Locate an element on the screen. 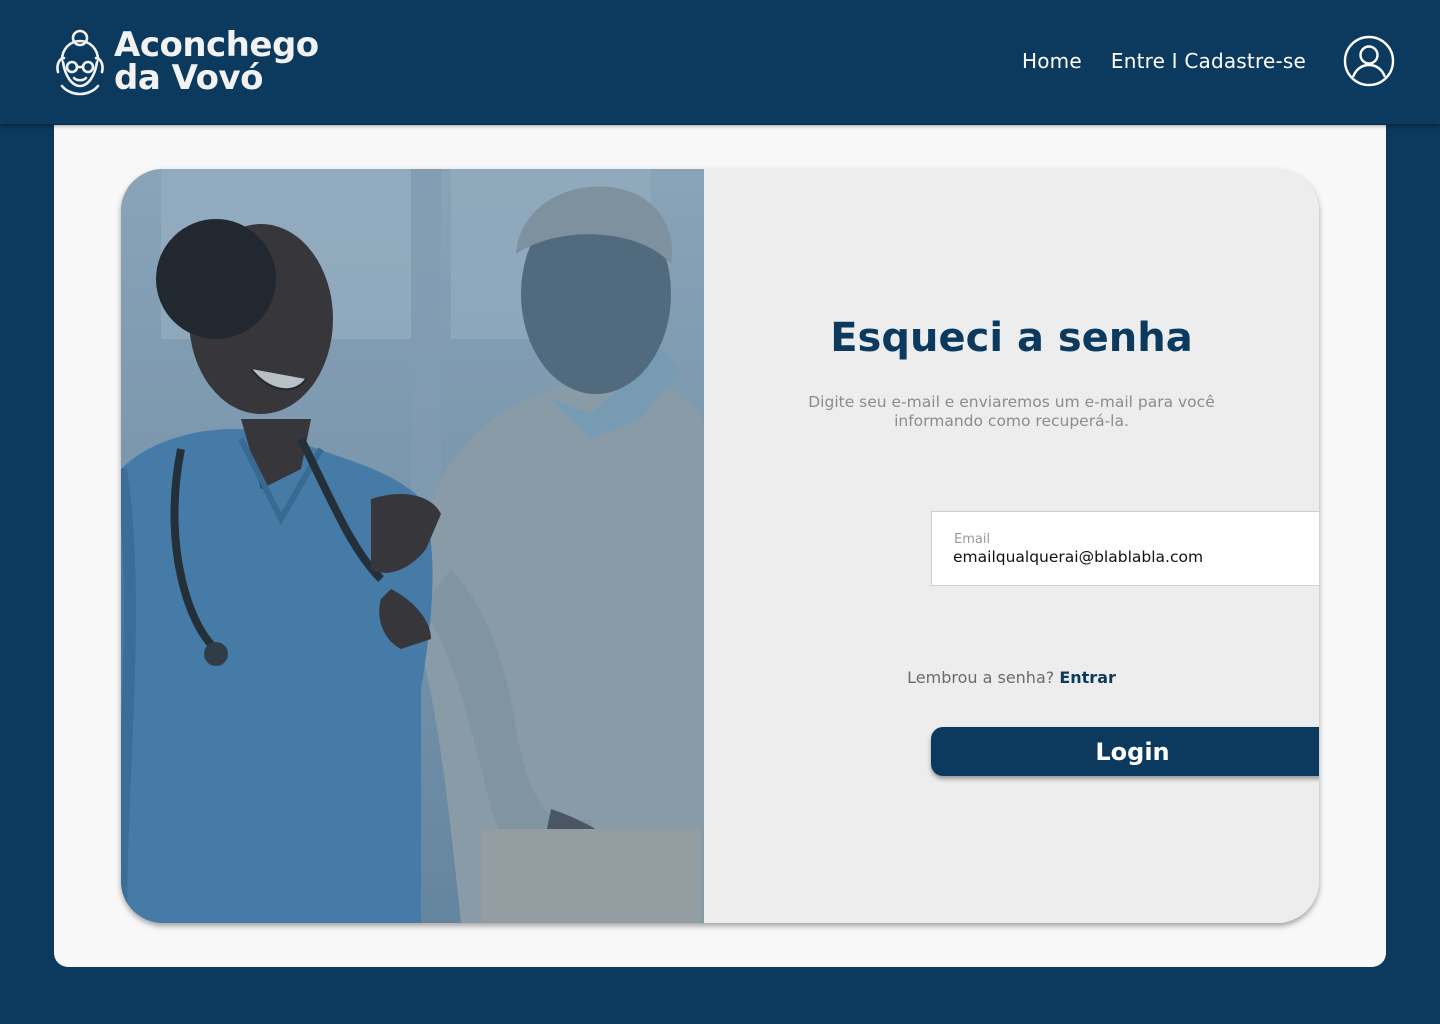  email-field: Email is located at coordinates (1125, 548).